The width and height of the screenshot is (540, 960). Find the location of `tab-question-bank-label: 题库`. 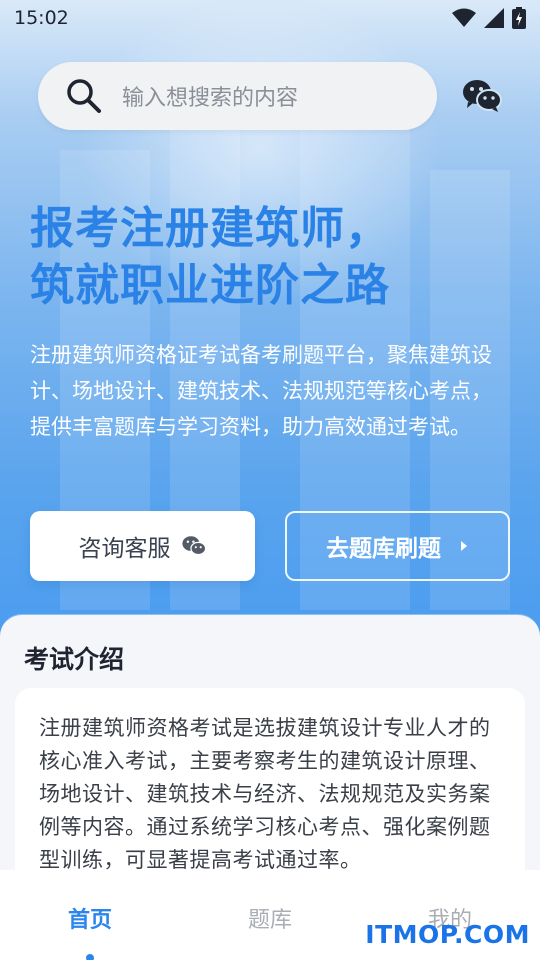

tab-question-bank-label: 题库 is located at coordinates (269, 920).